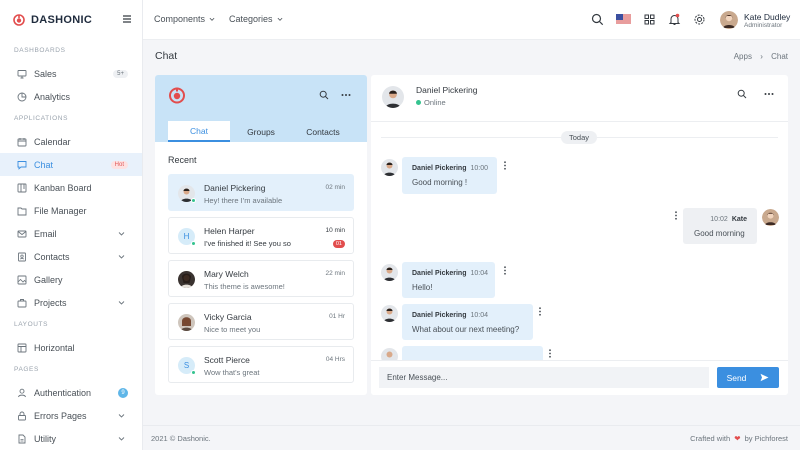  I want to click on top-navigation: Components Categories, so click(218, 19).